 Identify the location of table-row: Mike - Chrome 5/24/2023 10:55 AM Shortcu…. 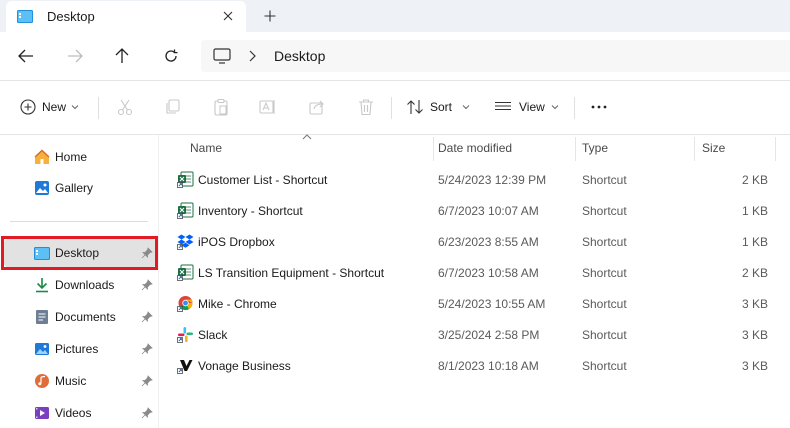
(474, 303).